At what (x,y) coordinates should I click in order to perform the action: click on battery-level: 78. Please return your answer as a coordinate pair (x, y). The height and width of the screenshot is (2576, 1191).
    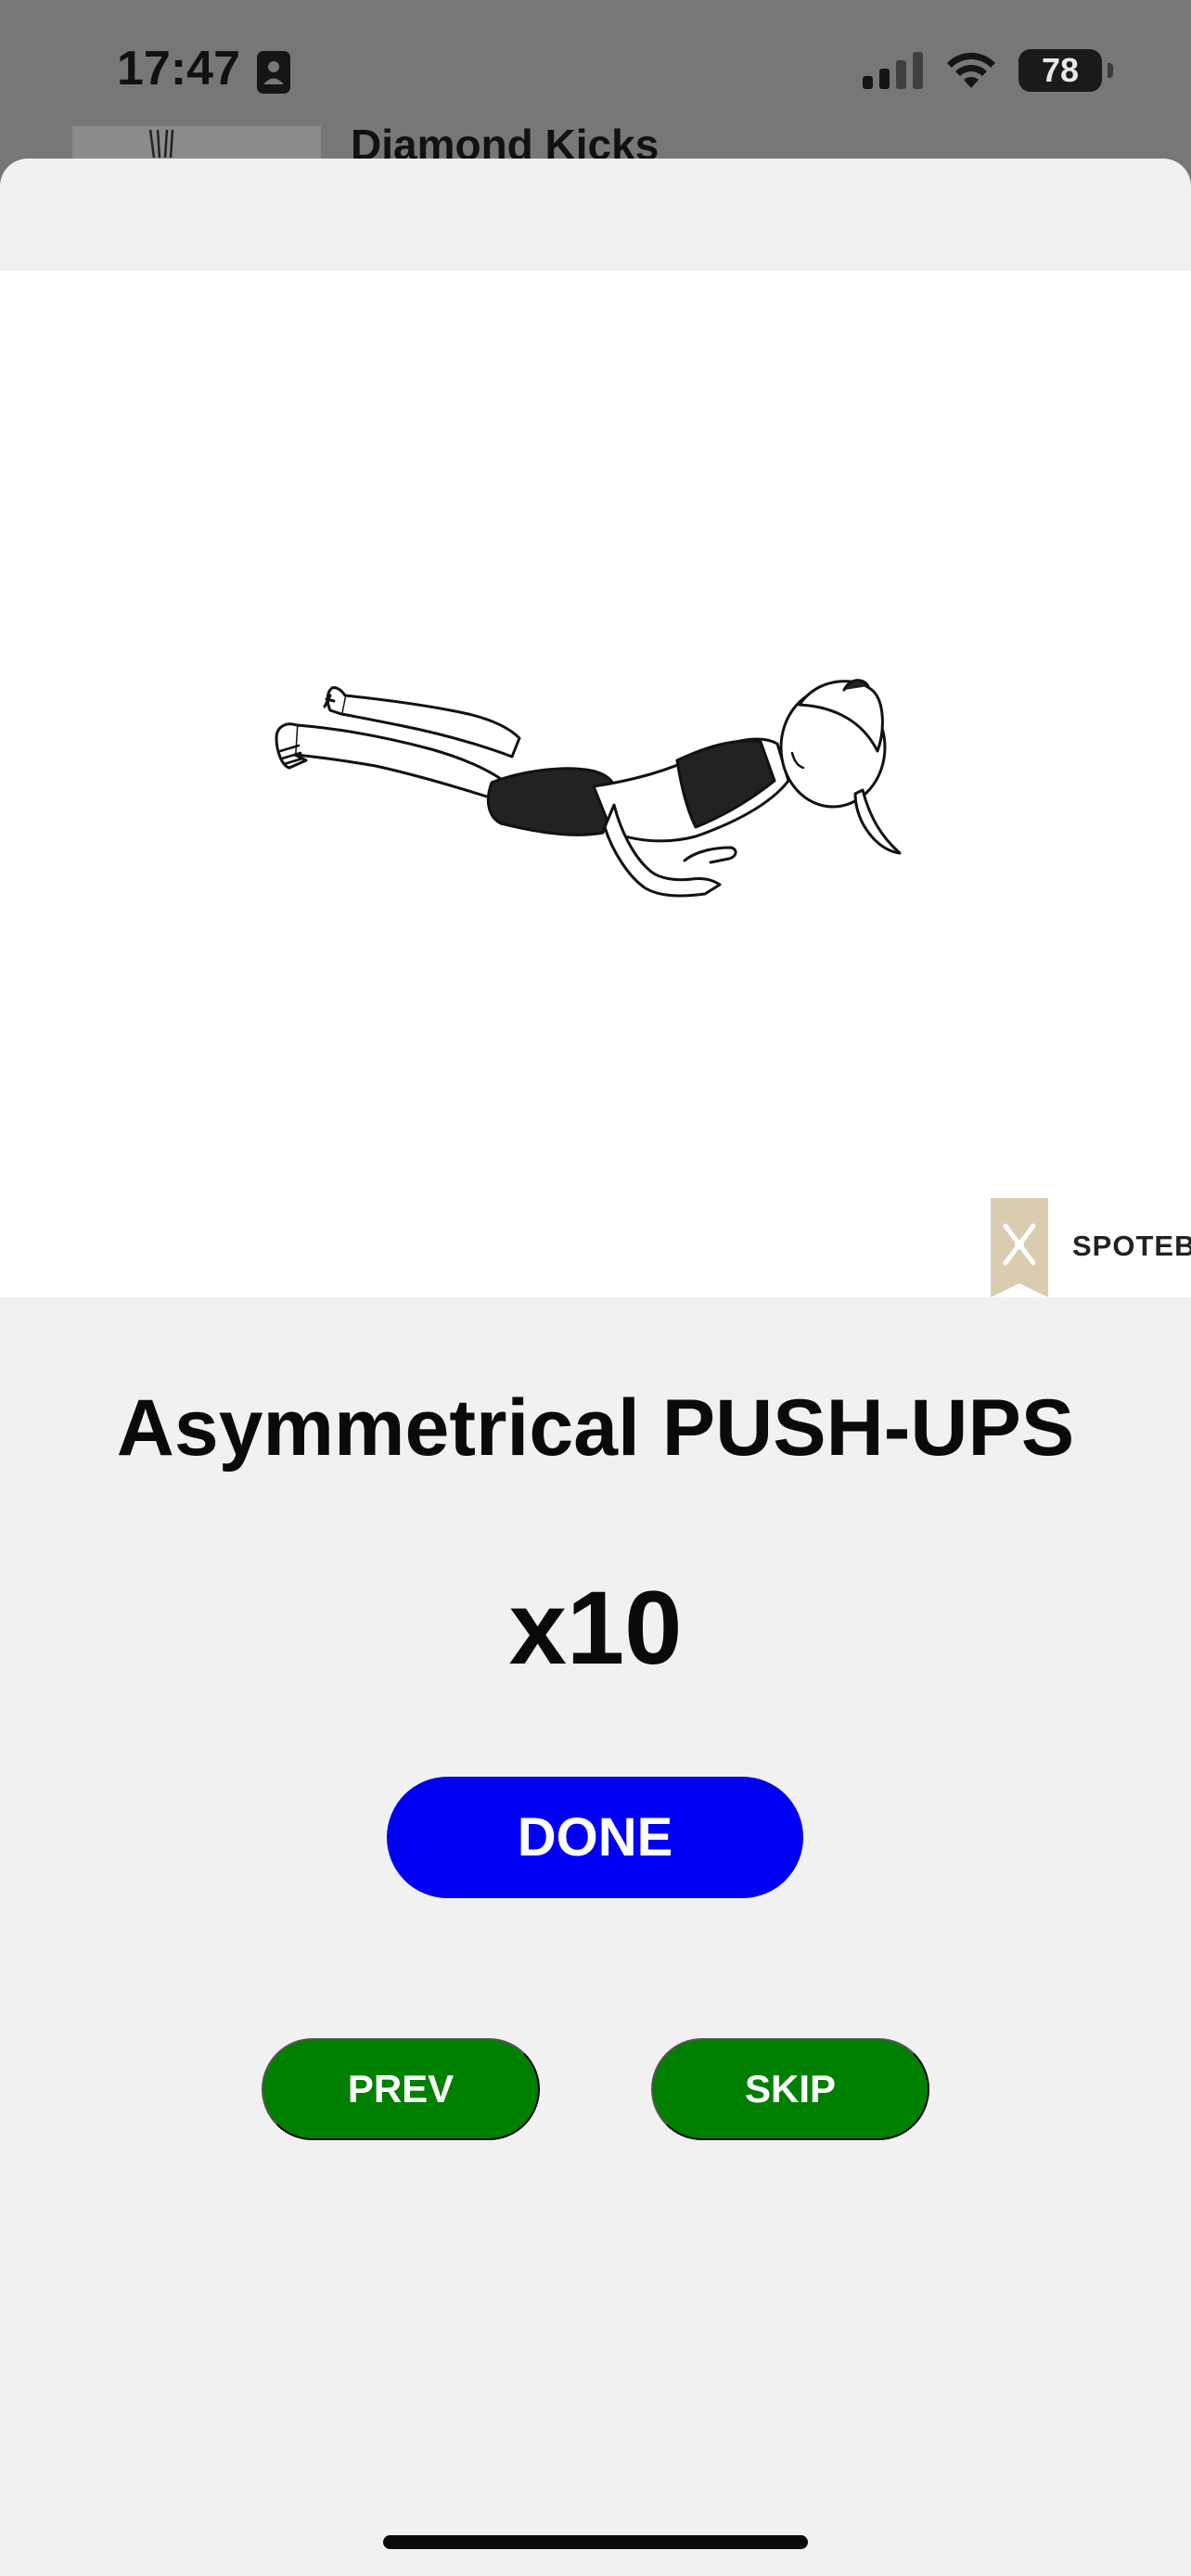
    Looking at the image, I should click on (1060, 70).